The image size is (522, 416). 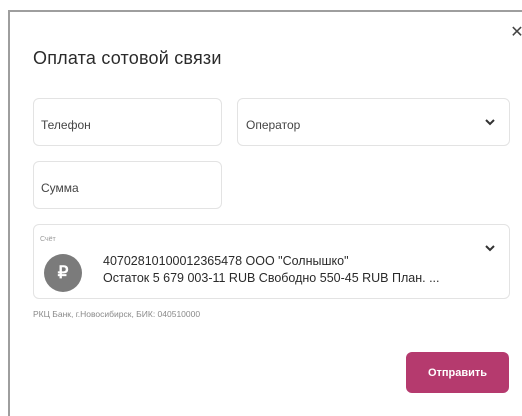 I want to click on bank-info: РКЦ Банк, г.Новосибирск, БИК: 040510000, so click(x=117, y=314).